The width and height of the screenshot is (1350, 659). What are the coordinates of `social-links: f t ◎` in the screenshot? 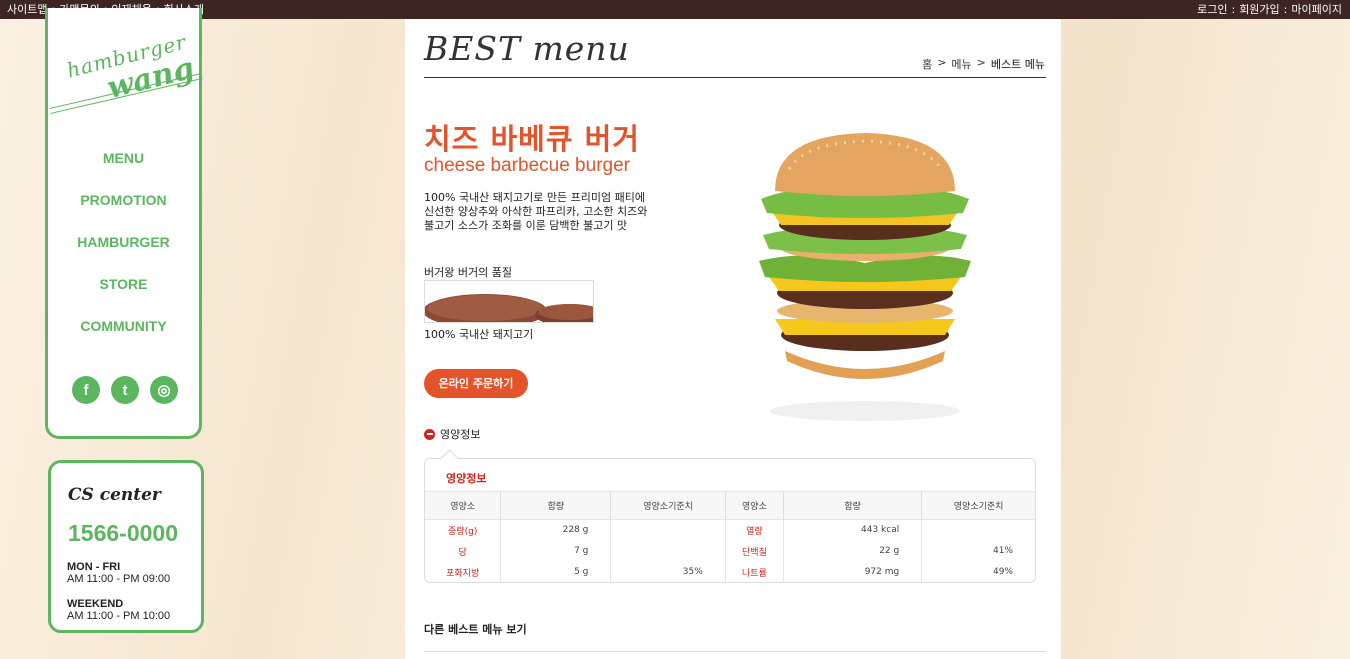 It's located at (125, 390).